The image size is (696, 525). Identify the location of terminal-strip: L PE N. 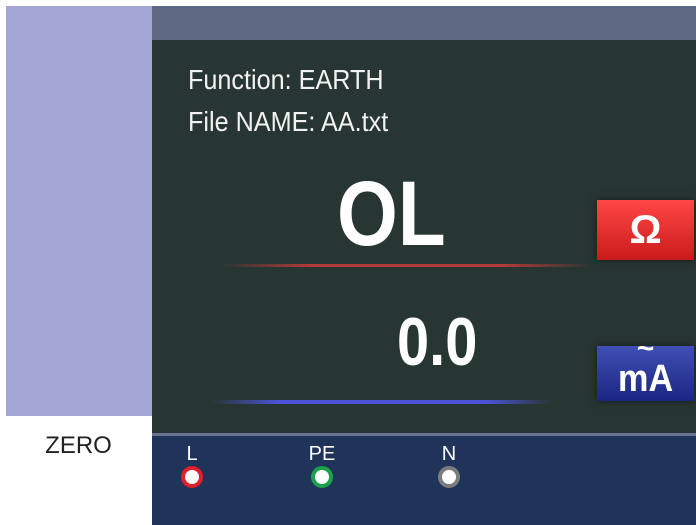
(424, 480).